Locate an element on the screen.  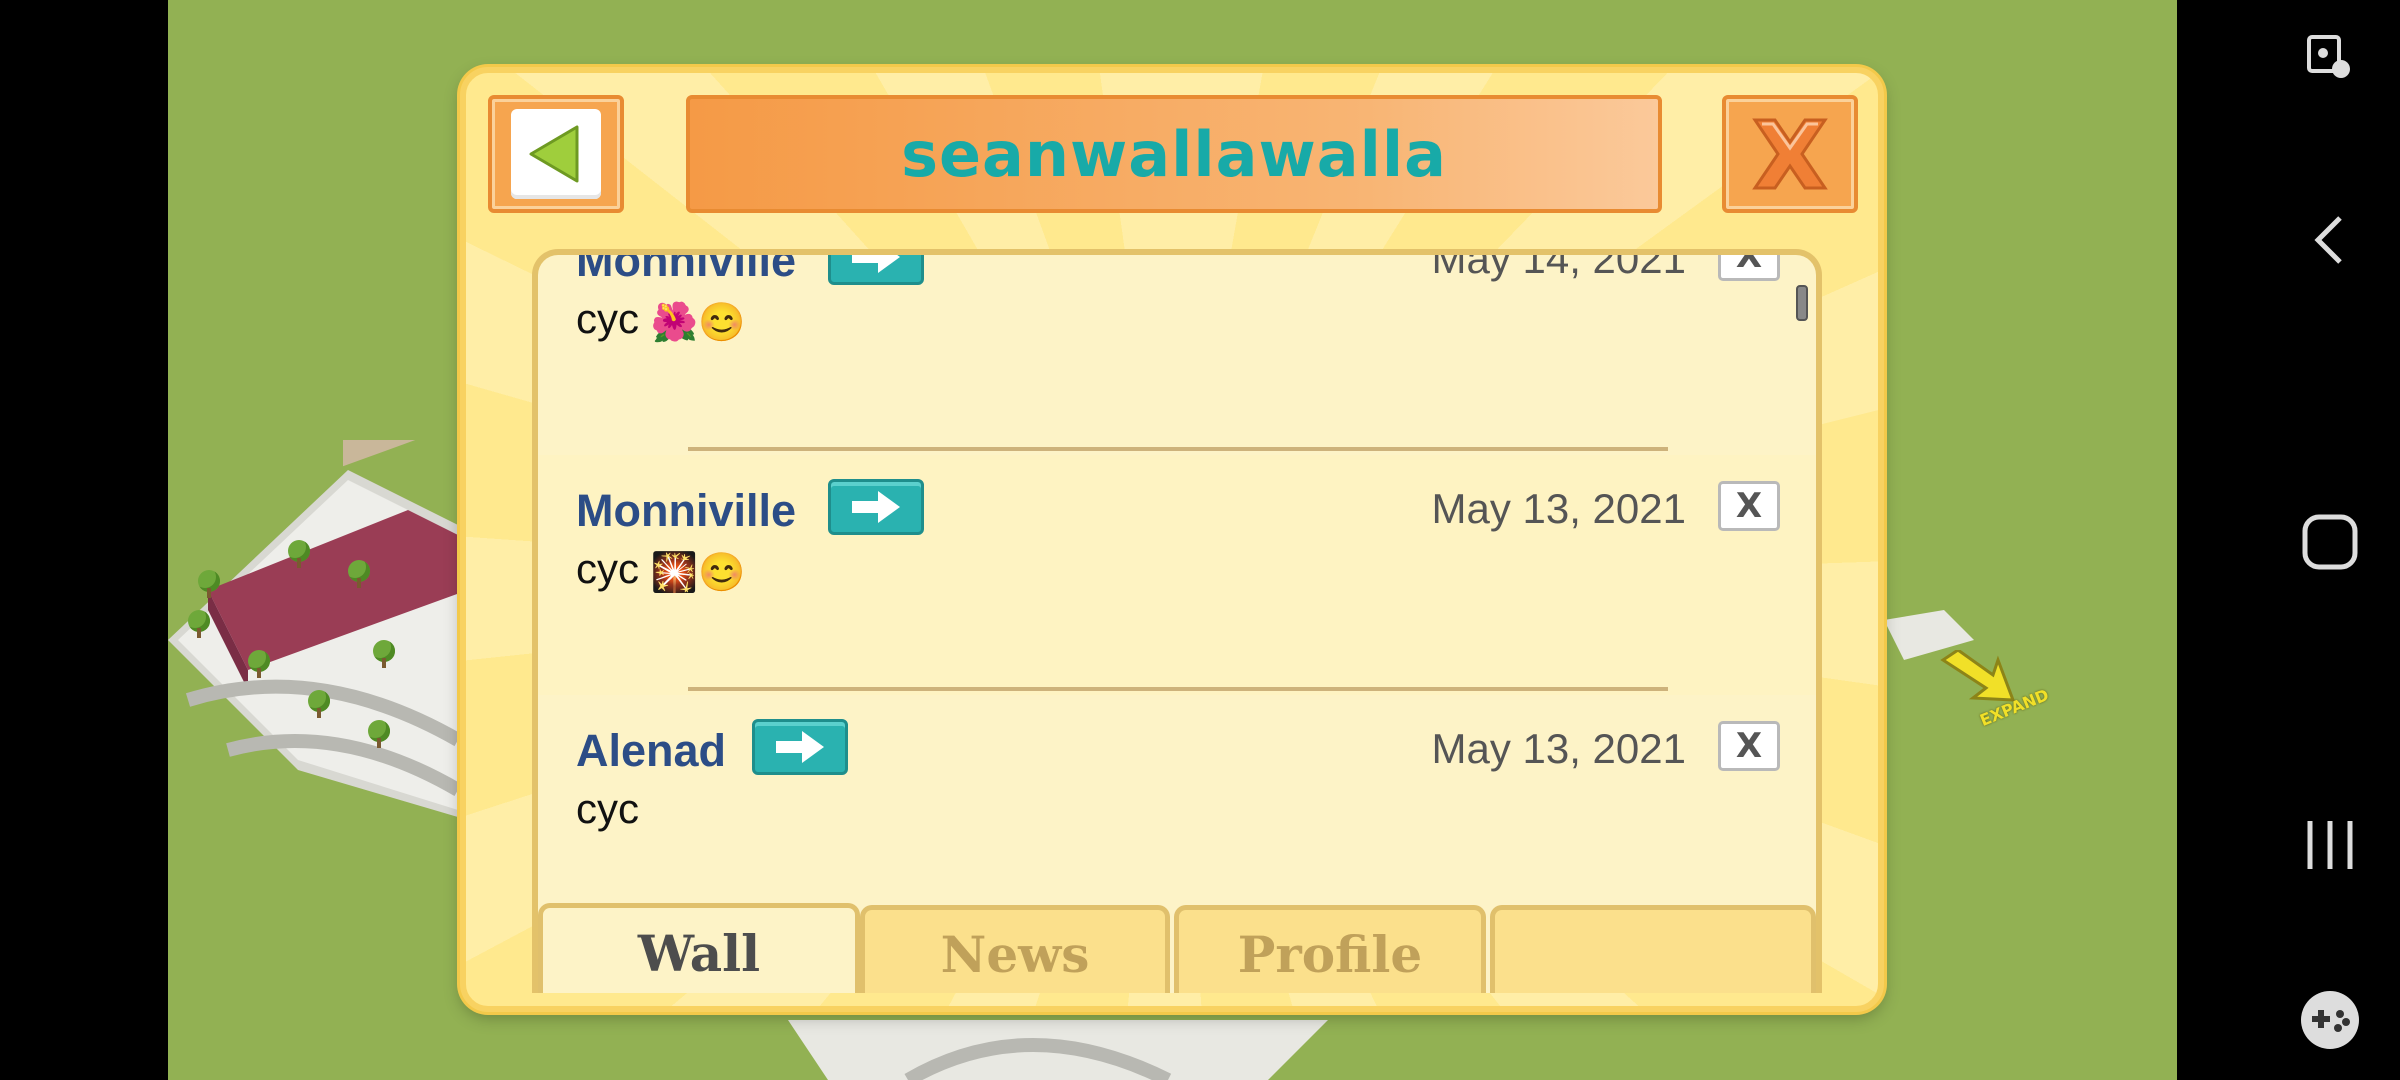
tab-empty is located at coordinates (1653, 949).